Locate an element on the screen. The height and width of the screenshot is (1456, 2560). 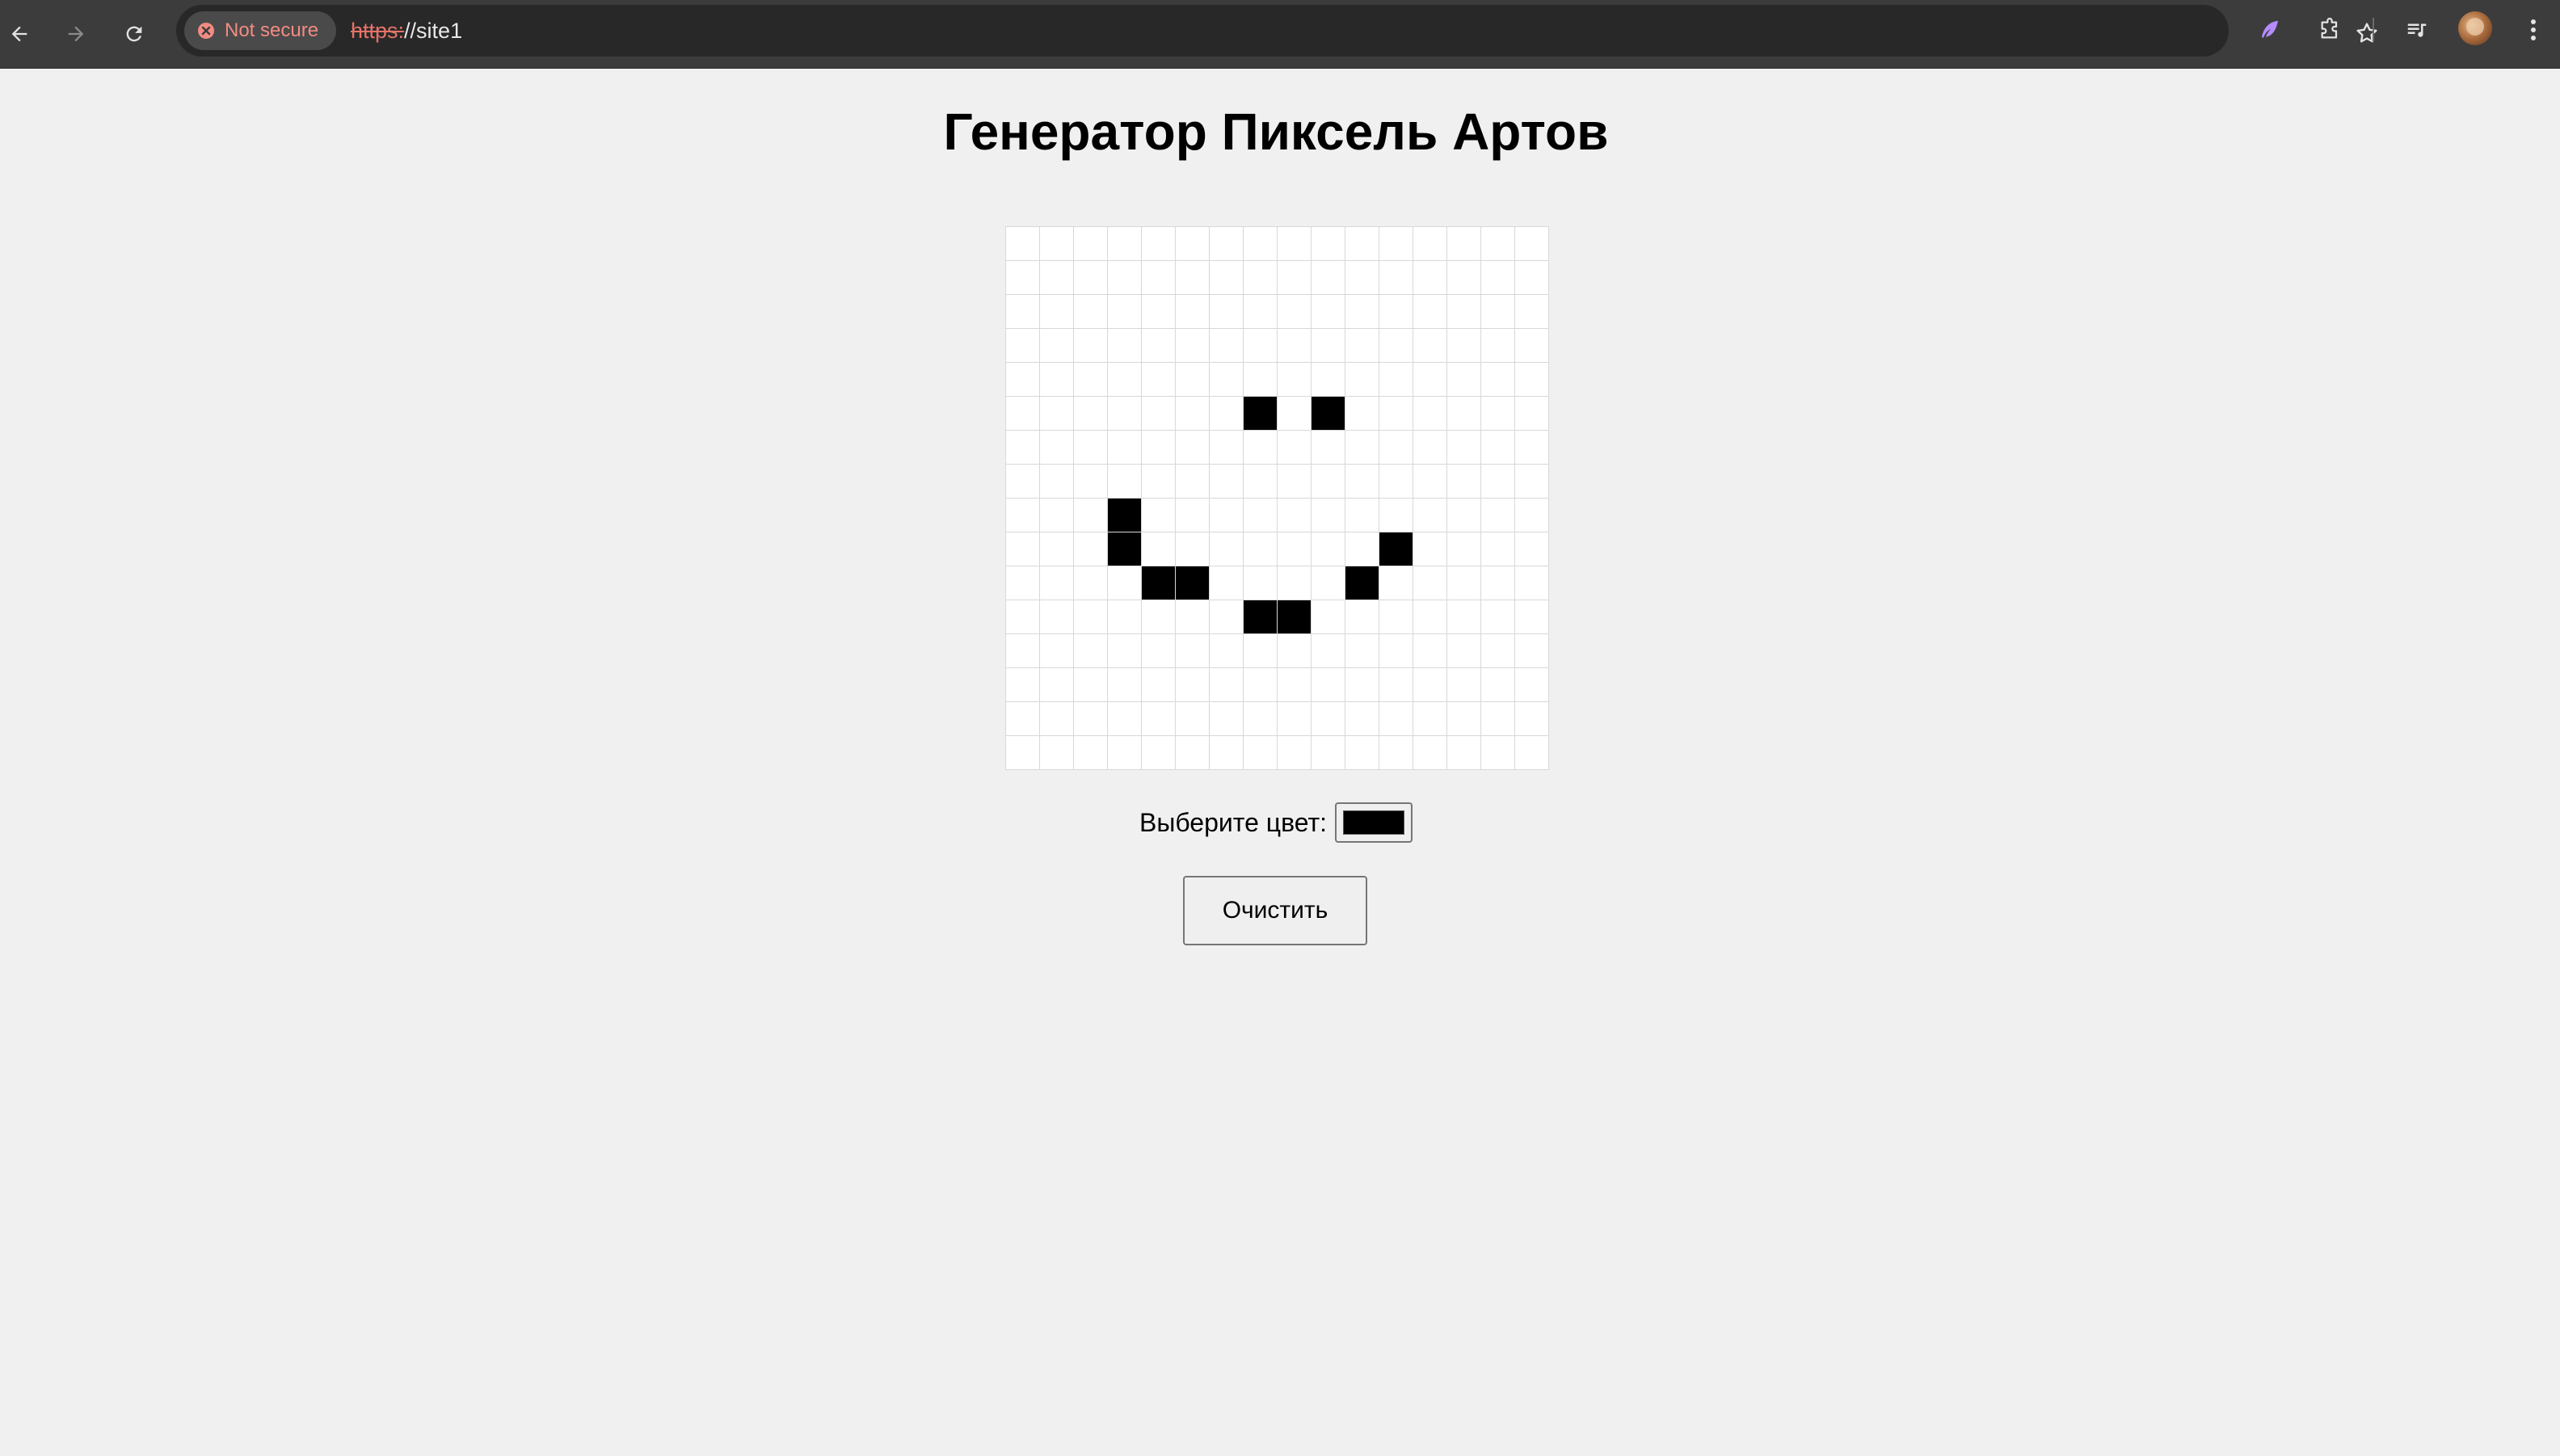
color-picker-input is located at coordinates (1374, 822).